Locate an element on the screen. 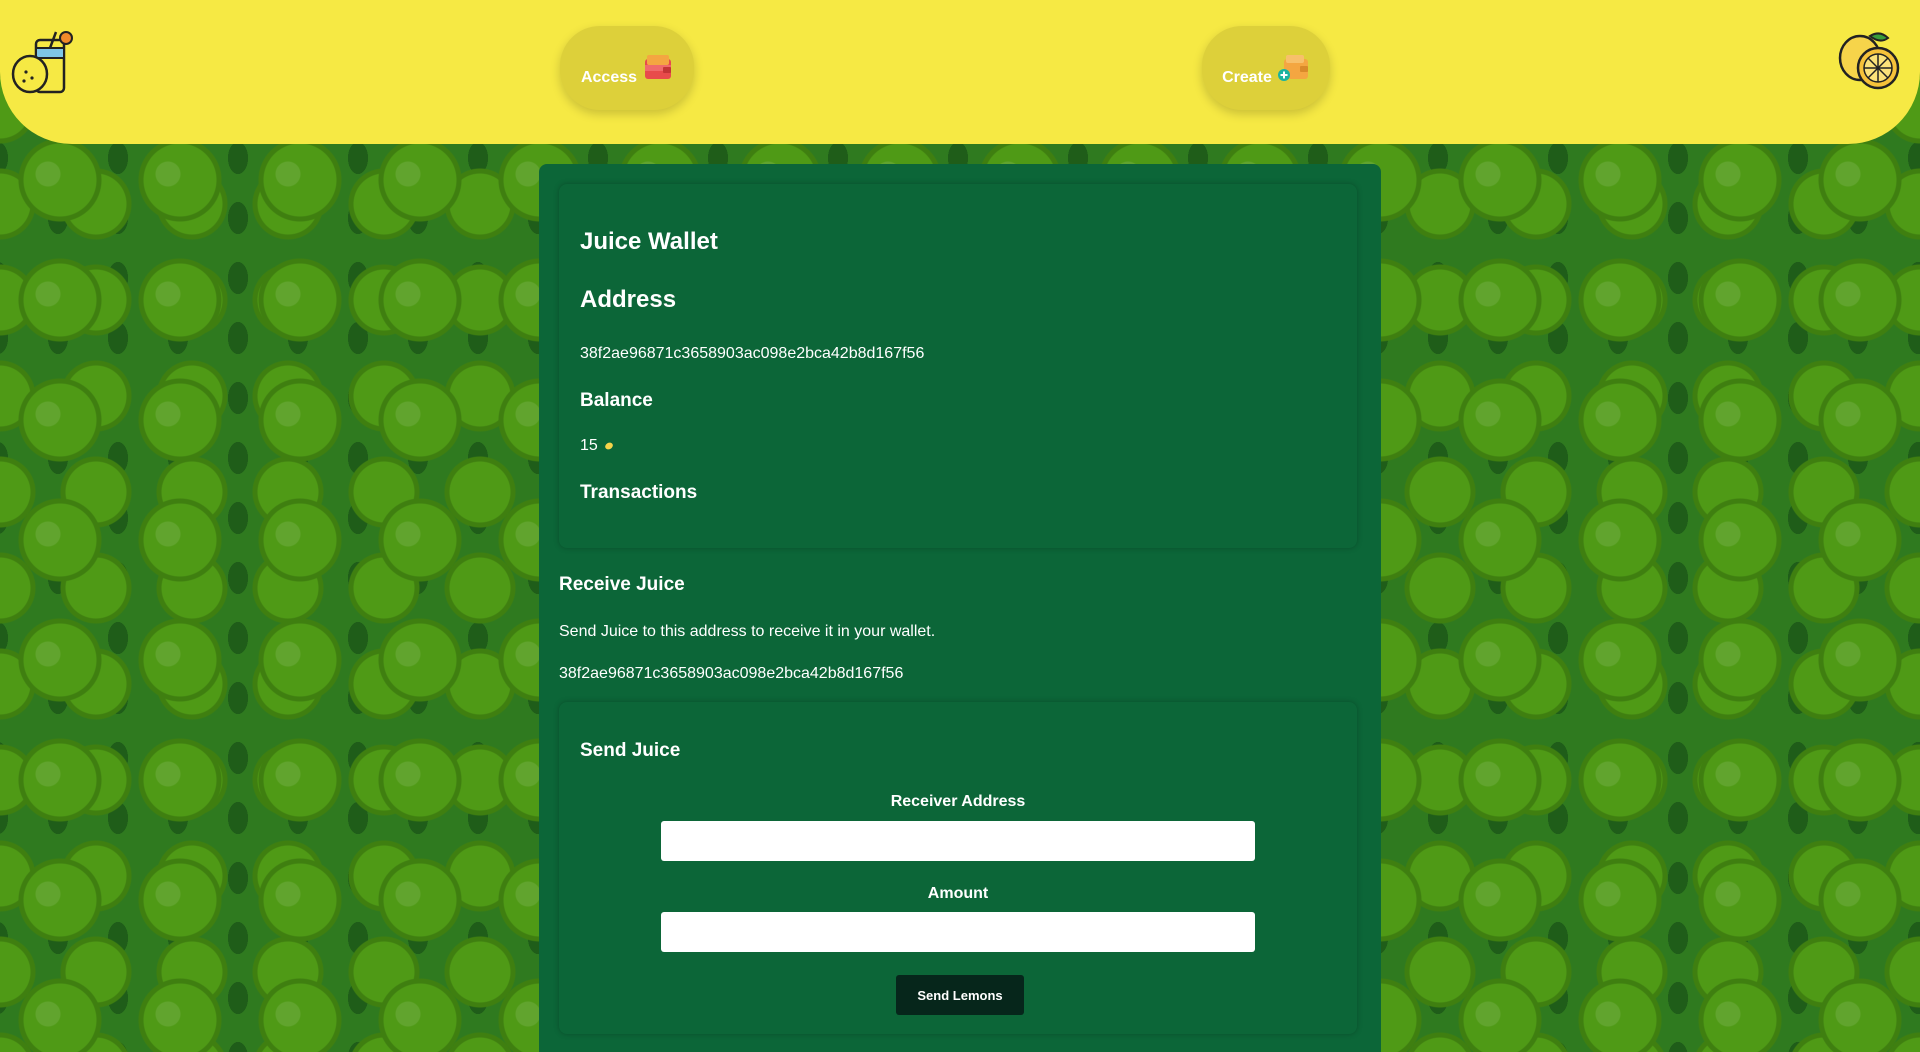  balance-heading: Balance is located at coordinates (616, 400).